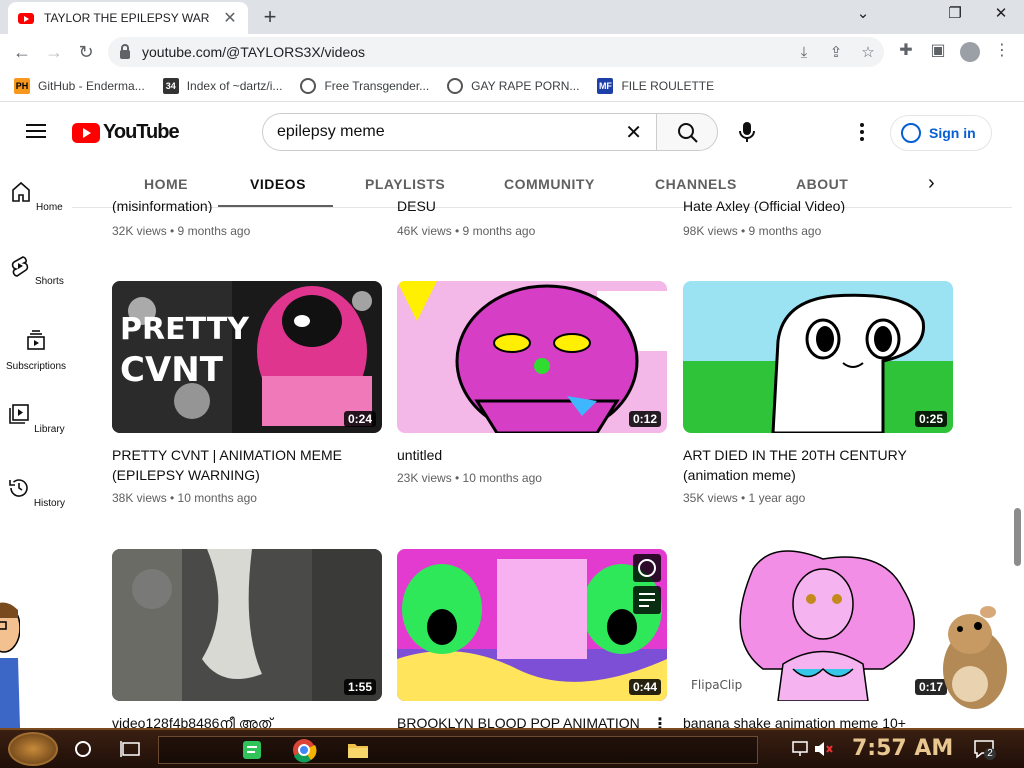  Describe the element at coordinates (549, 184) in the screenshot. I see `tab-community: COMMUNITY` at that location.